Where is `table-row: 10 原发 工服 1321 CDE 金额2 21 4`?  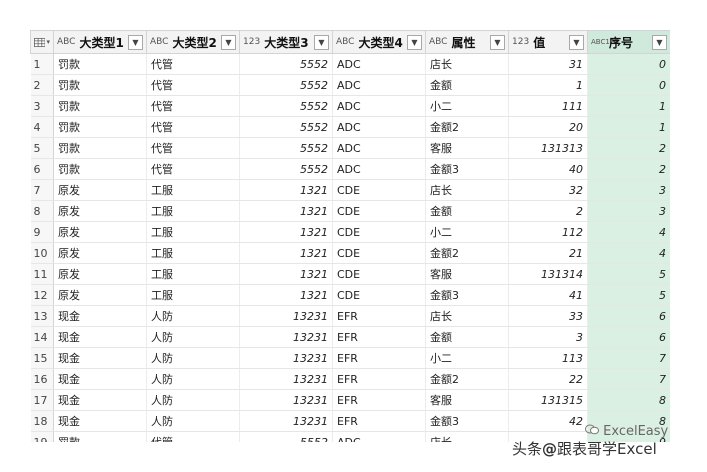 table-row: 10 原发 工服 1321 CDE 金额2 21 4 is located at coordinates (350, 253).